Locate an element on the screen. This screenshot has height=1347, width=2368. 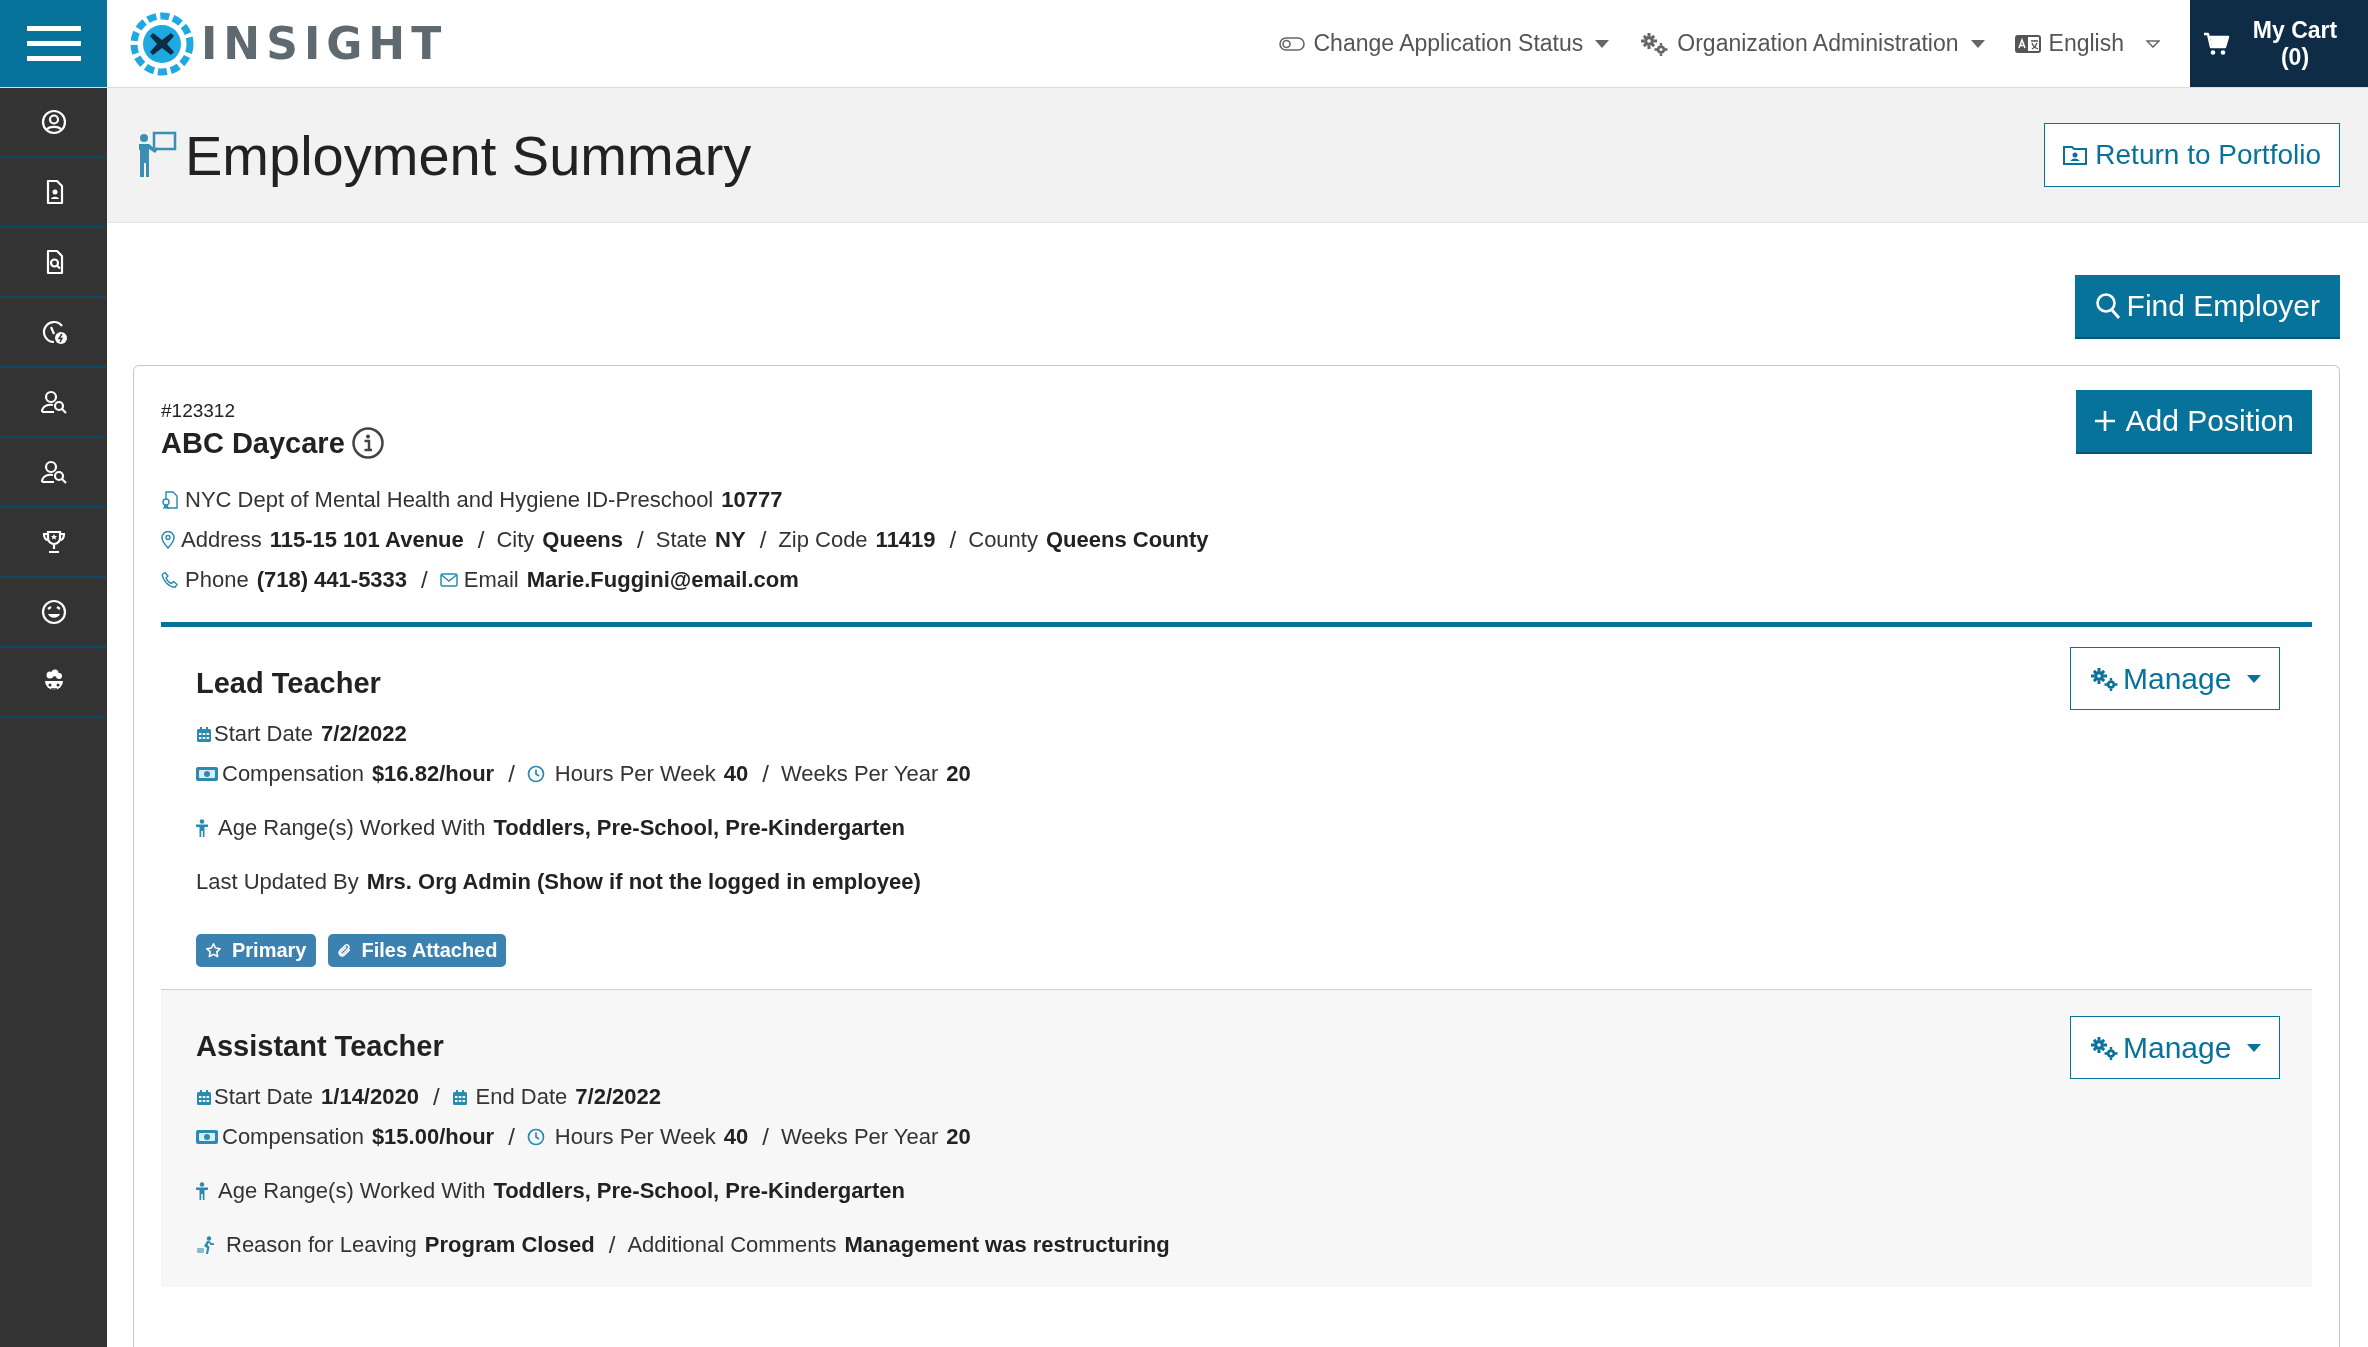
find-employer-button: Find Employer is located at coordinates (2207, 307).